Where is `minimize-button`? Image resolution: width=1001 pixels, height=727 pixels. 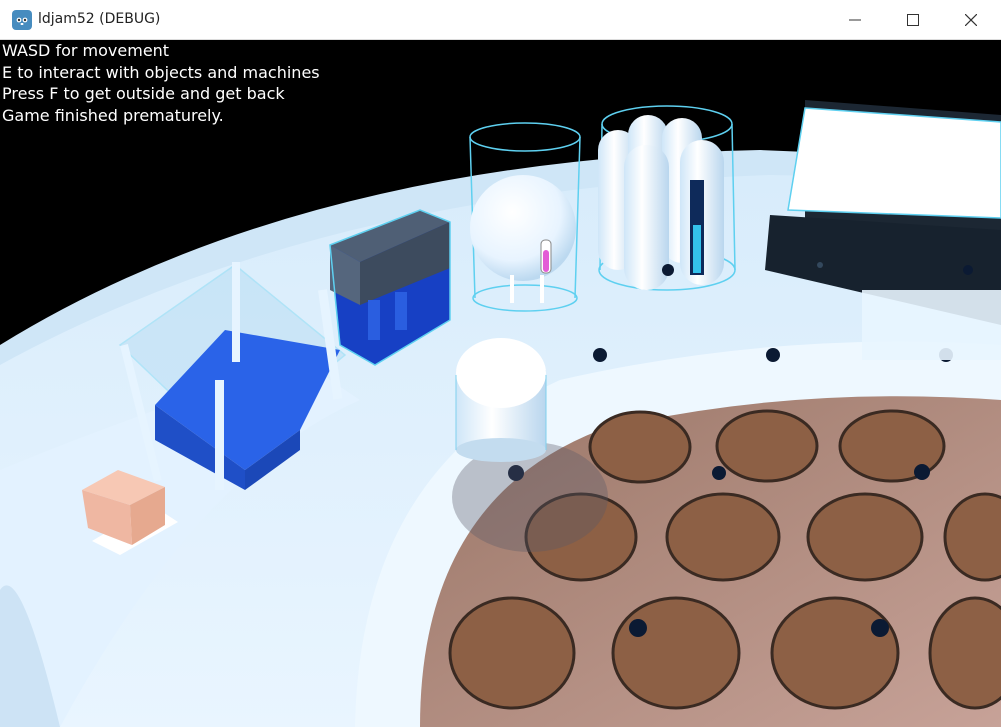 minimize-button is located at coordinates (855, 20).